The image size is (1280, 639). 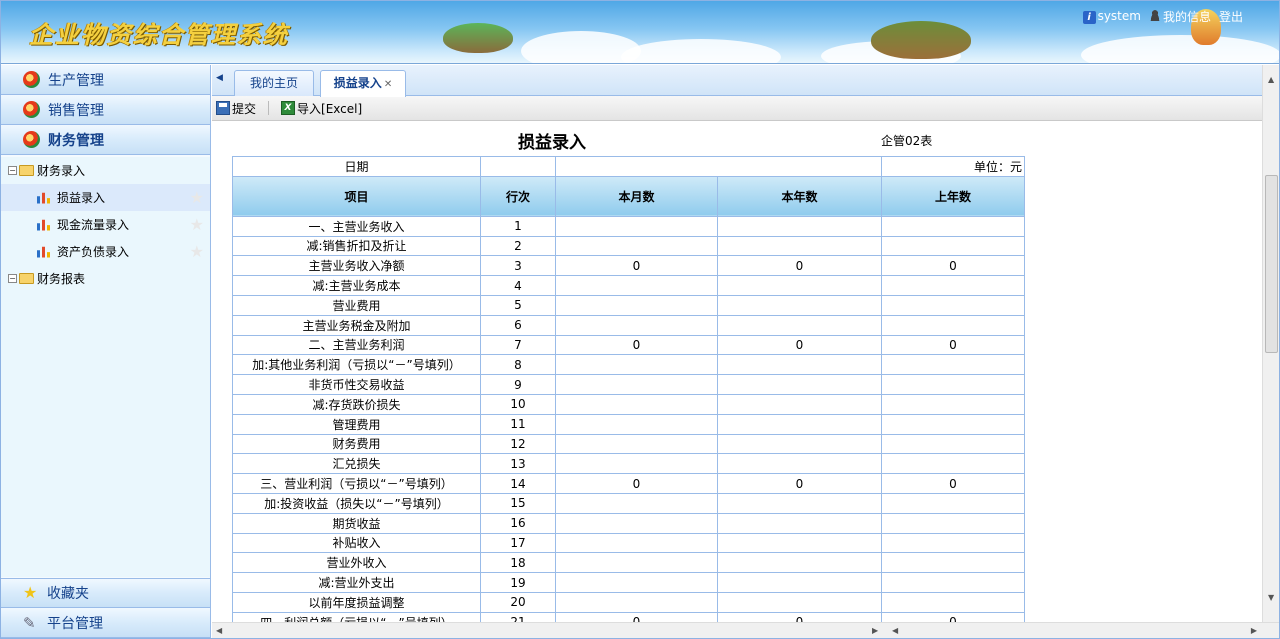 What do you see at coordinates (274, 83) in the screenshot?
I see `tab-home: 我的主页` at bounding box center [274, 83].